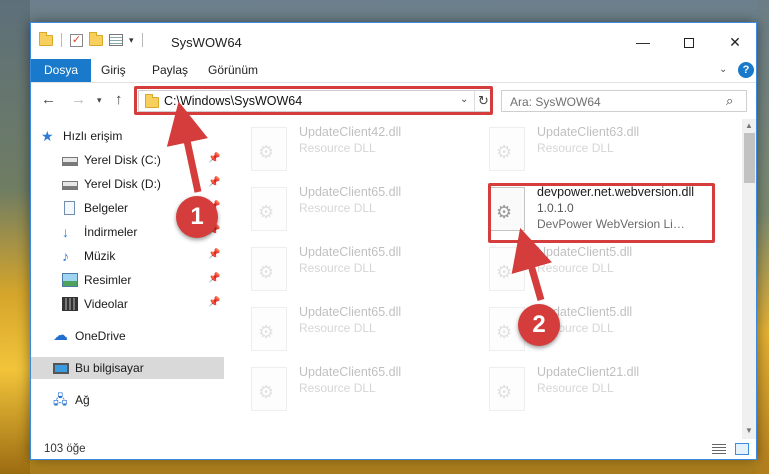  What do you see at coordinates (47, 136) in the screenshot?
I see `star-icon: ★` at bounding box center [47, 136].